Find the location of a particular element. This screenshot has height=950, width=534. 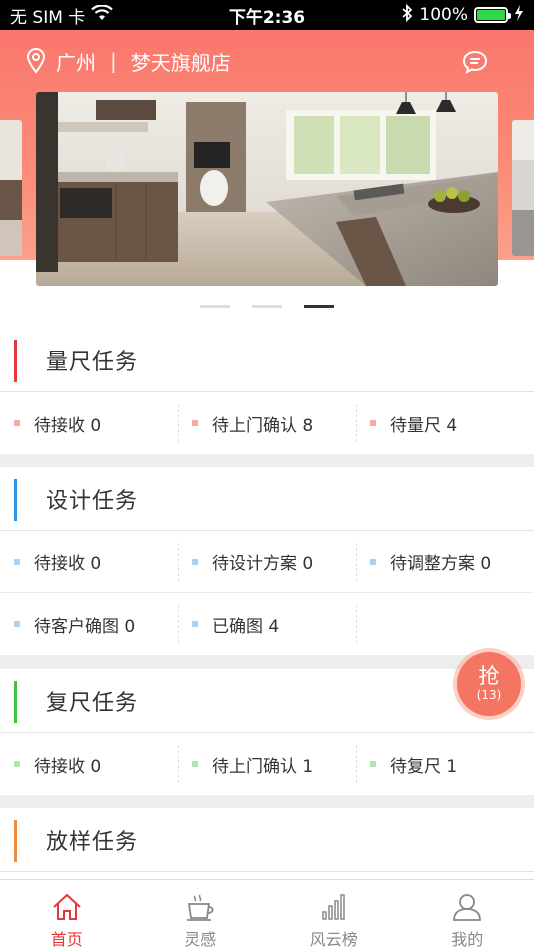

section-title: 设计任务 is located at coordinates (92, 501).